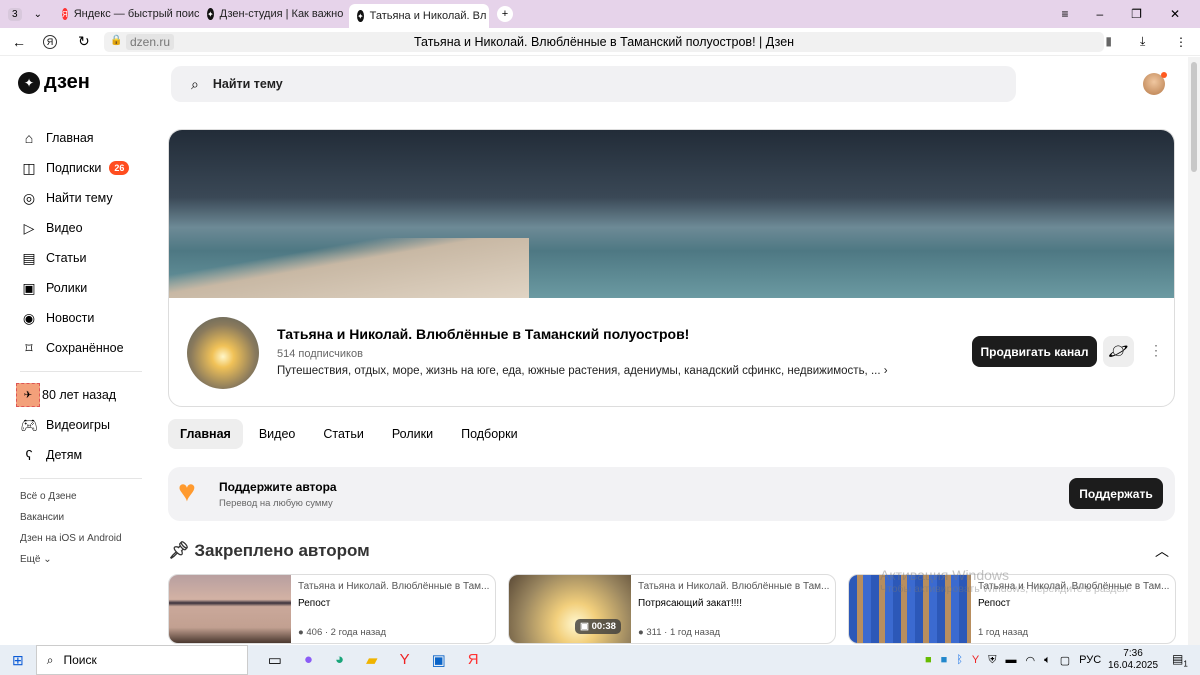  I want to click on task-view-icon: ▭, so click(275, 660).